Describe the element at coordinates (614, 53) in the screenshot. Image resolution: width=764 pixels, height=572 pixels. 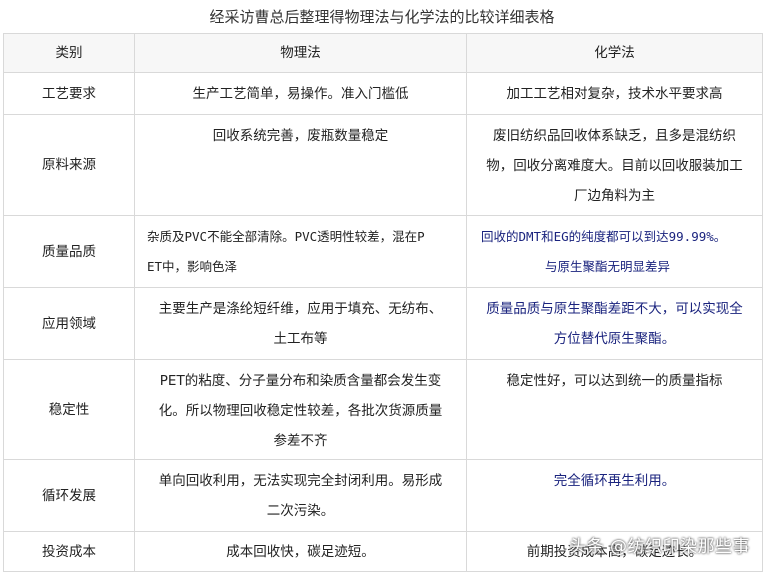
I see `header-chemical: 化学法` at that location.